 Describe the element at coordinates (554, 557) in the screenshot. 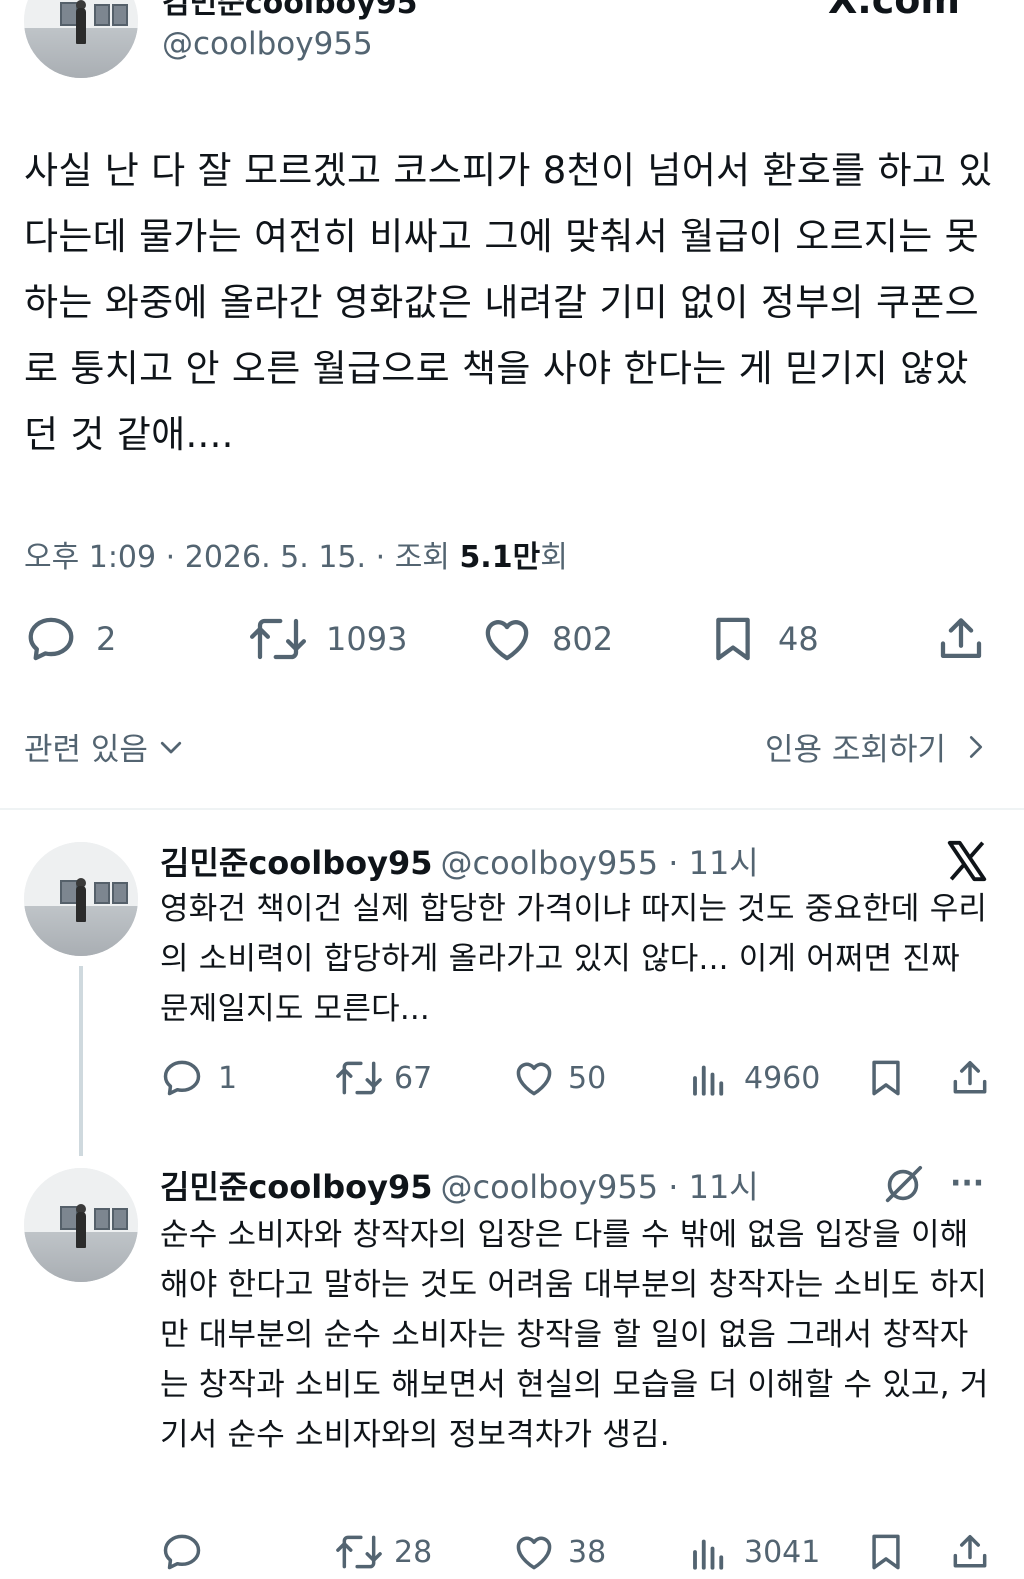

I see `views-suffix: 회` at that location.